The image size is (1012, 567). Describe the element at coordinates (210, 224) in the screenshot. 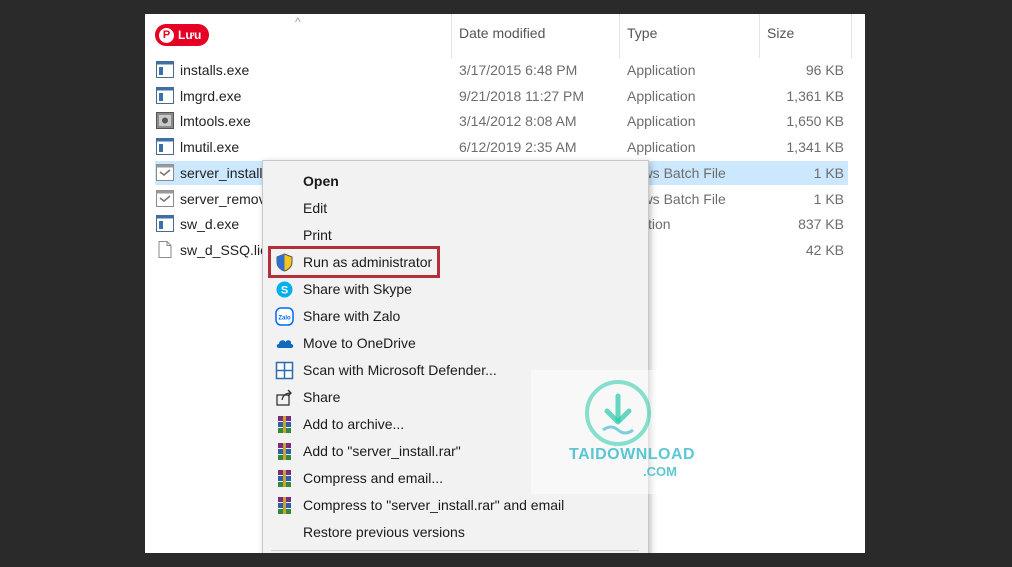

I see `file-name: sw_d.exe` at that location.